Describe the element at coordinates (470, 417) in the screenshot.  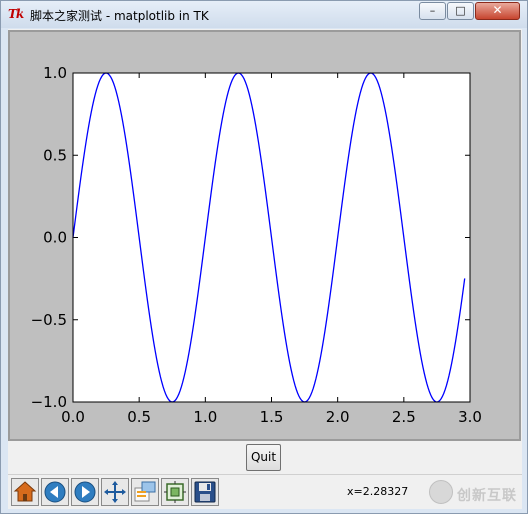
I see `x-tick-label: 3.0` at that location.